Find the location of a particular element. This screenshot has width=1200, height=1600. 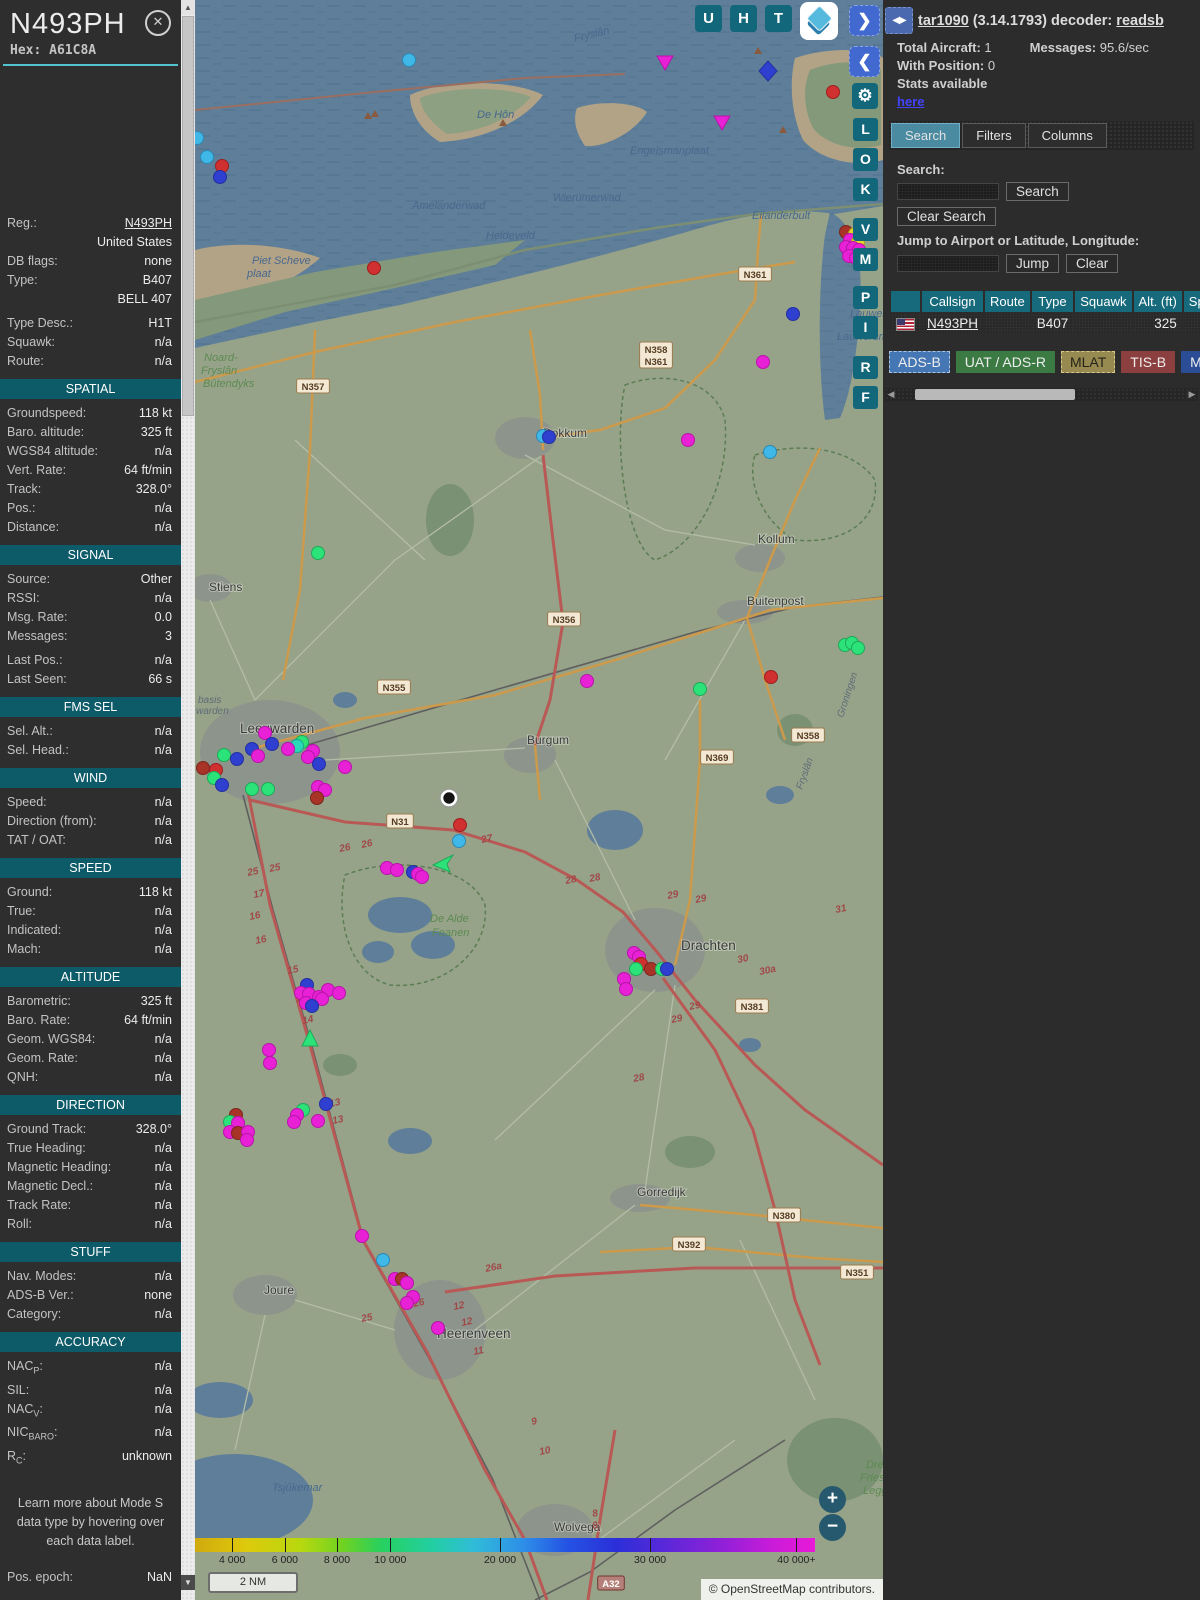

filter-adsb: ADS-B is located at coordinates (919, 362).